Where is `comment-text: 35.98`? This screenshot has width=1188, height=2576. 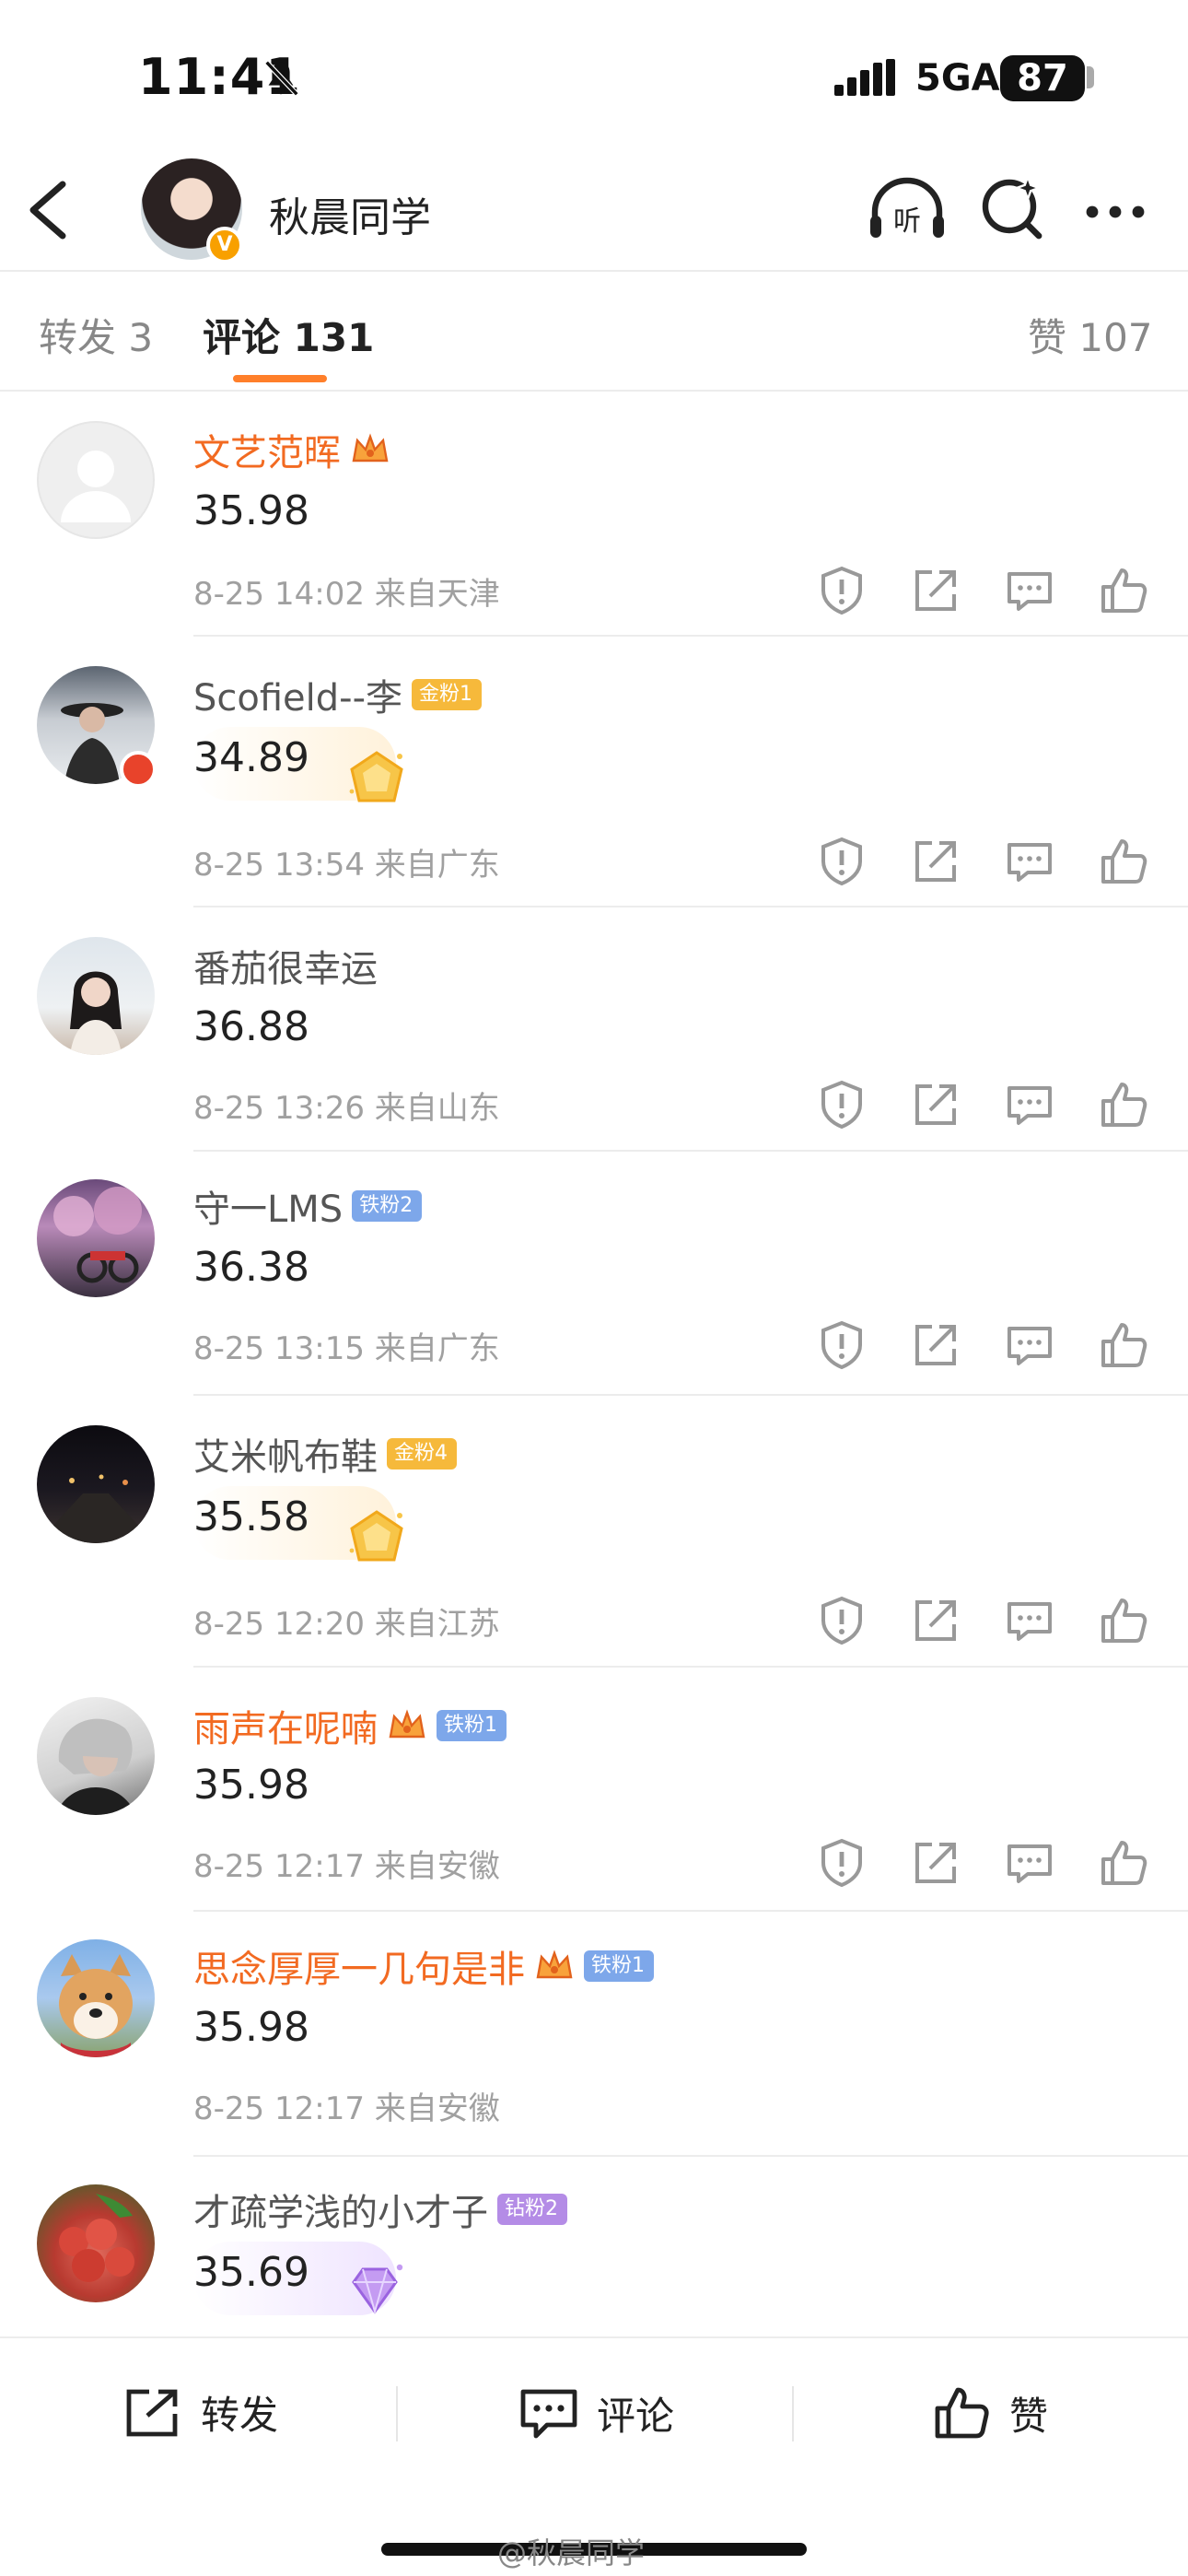
comment-text: 35.98 is located at coordinates (251, 510).